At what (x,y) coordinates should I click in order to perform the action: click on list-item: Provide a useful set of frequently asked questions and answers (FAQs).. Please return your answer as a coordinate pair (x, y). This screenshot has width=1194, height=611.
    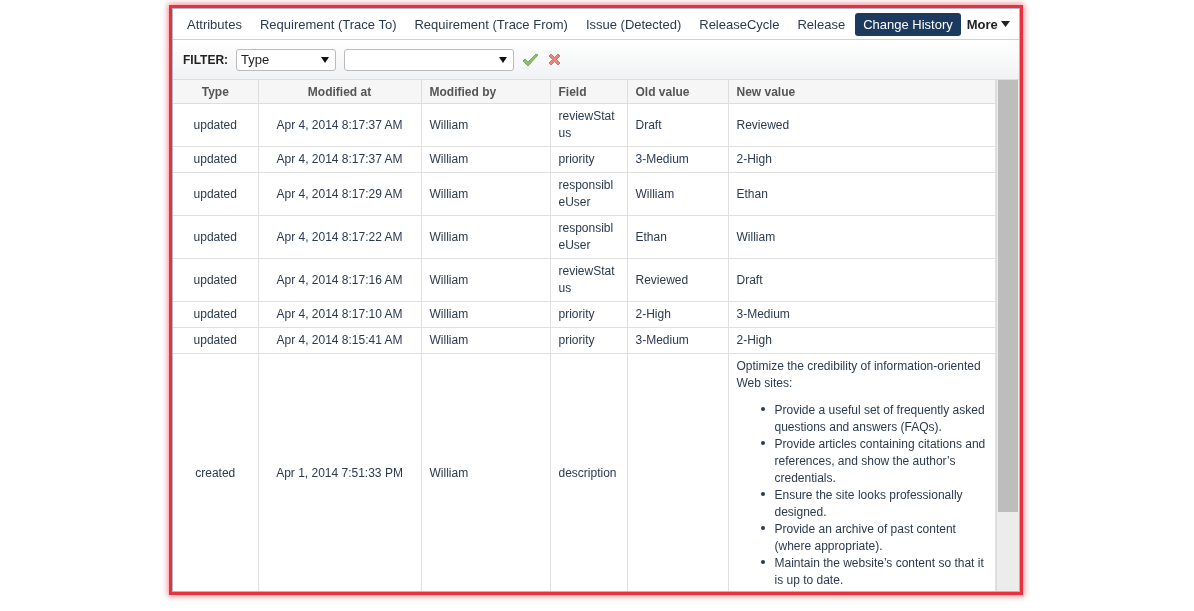
    Looking at the image, I should click on (880, 419).